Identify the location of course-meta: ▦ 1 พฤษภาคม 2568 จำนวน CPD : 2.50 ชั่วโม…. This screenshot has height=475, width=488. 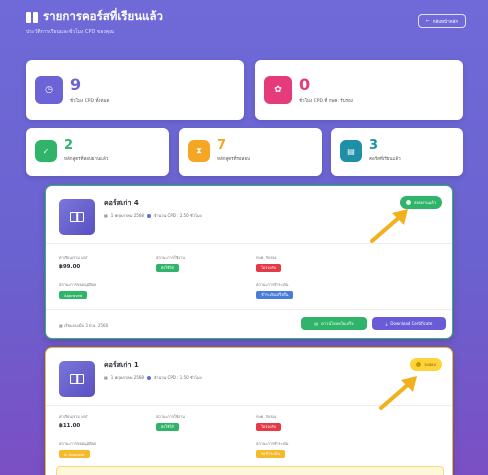
(153, 215).